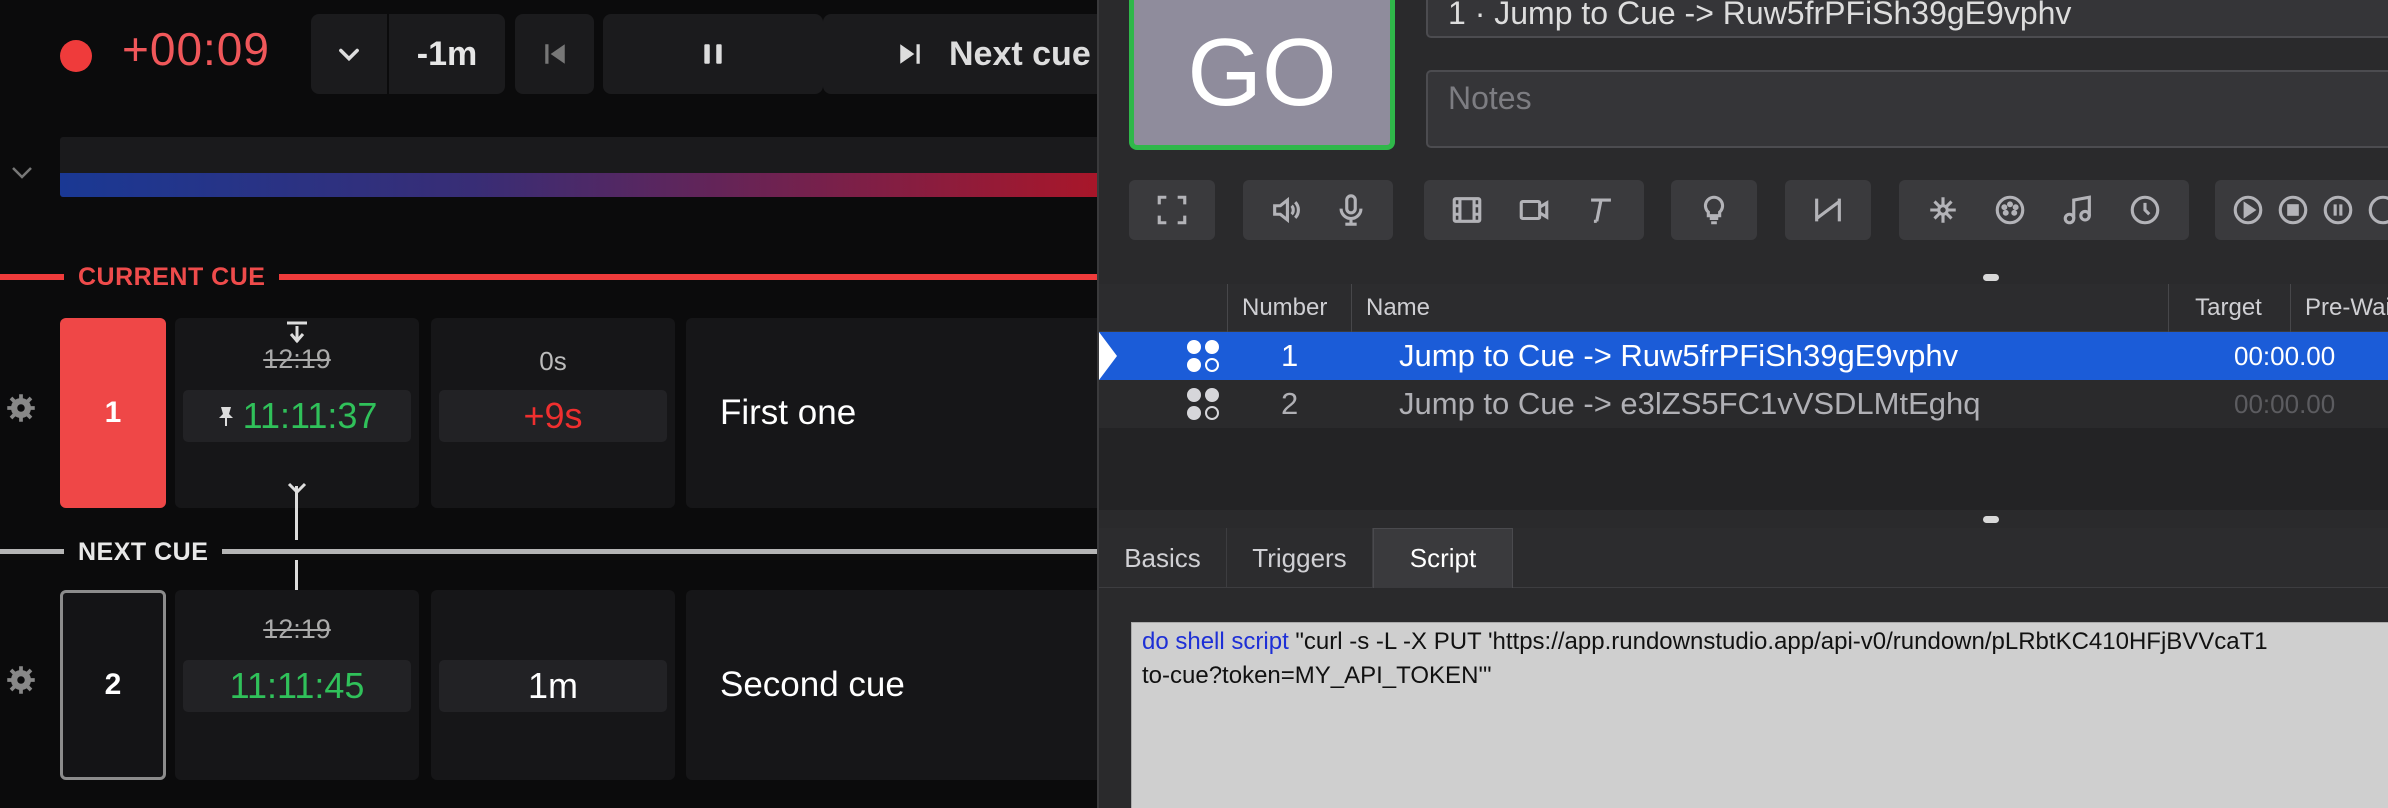 The image size is (2388, 808). What do you see at coordinates (1467, 210) in the screenshot?
I see `film-icon` at bounding box center [1467, 210].